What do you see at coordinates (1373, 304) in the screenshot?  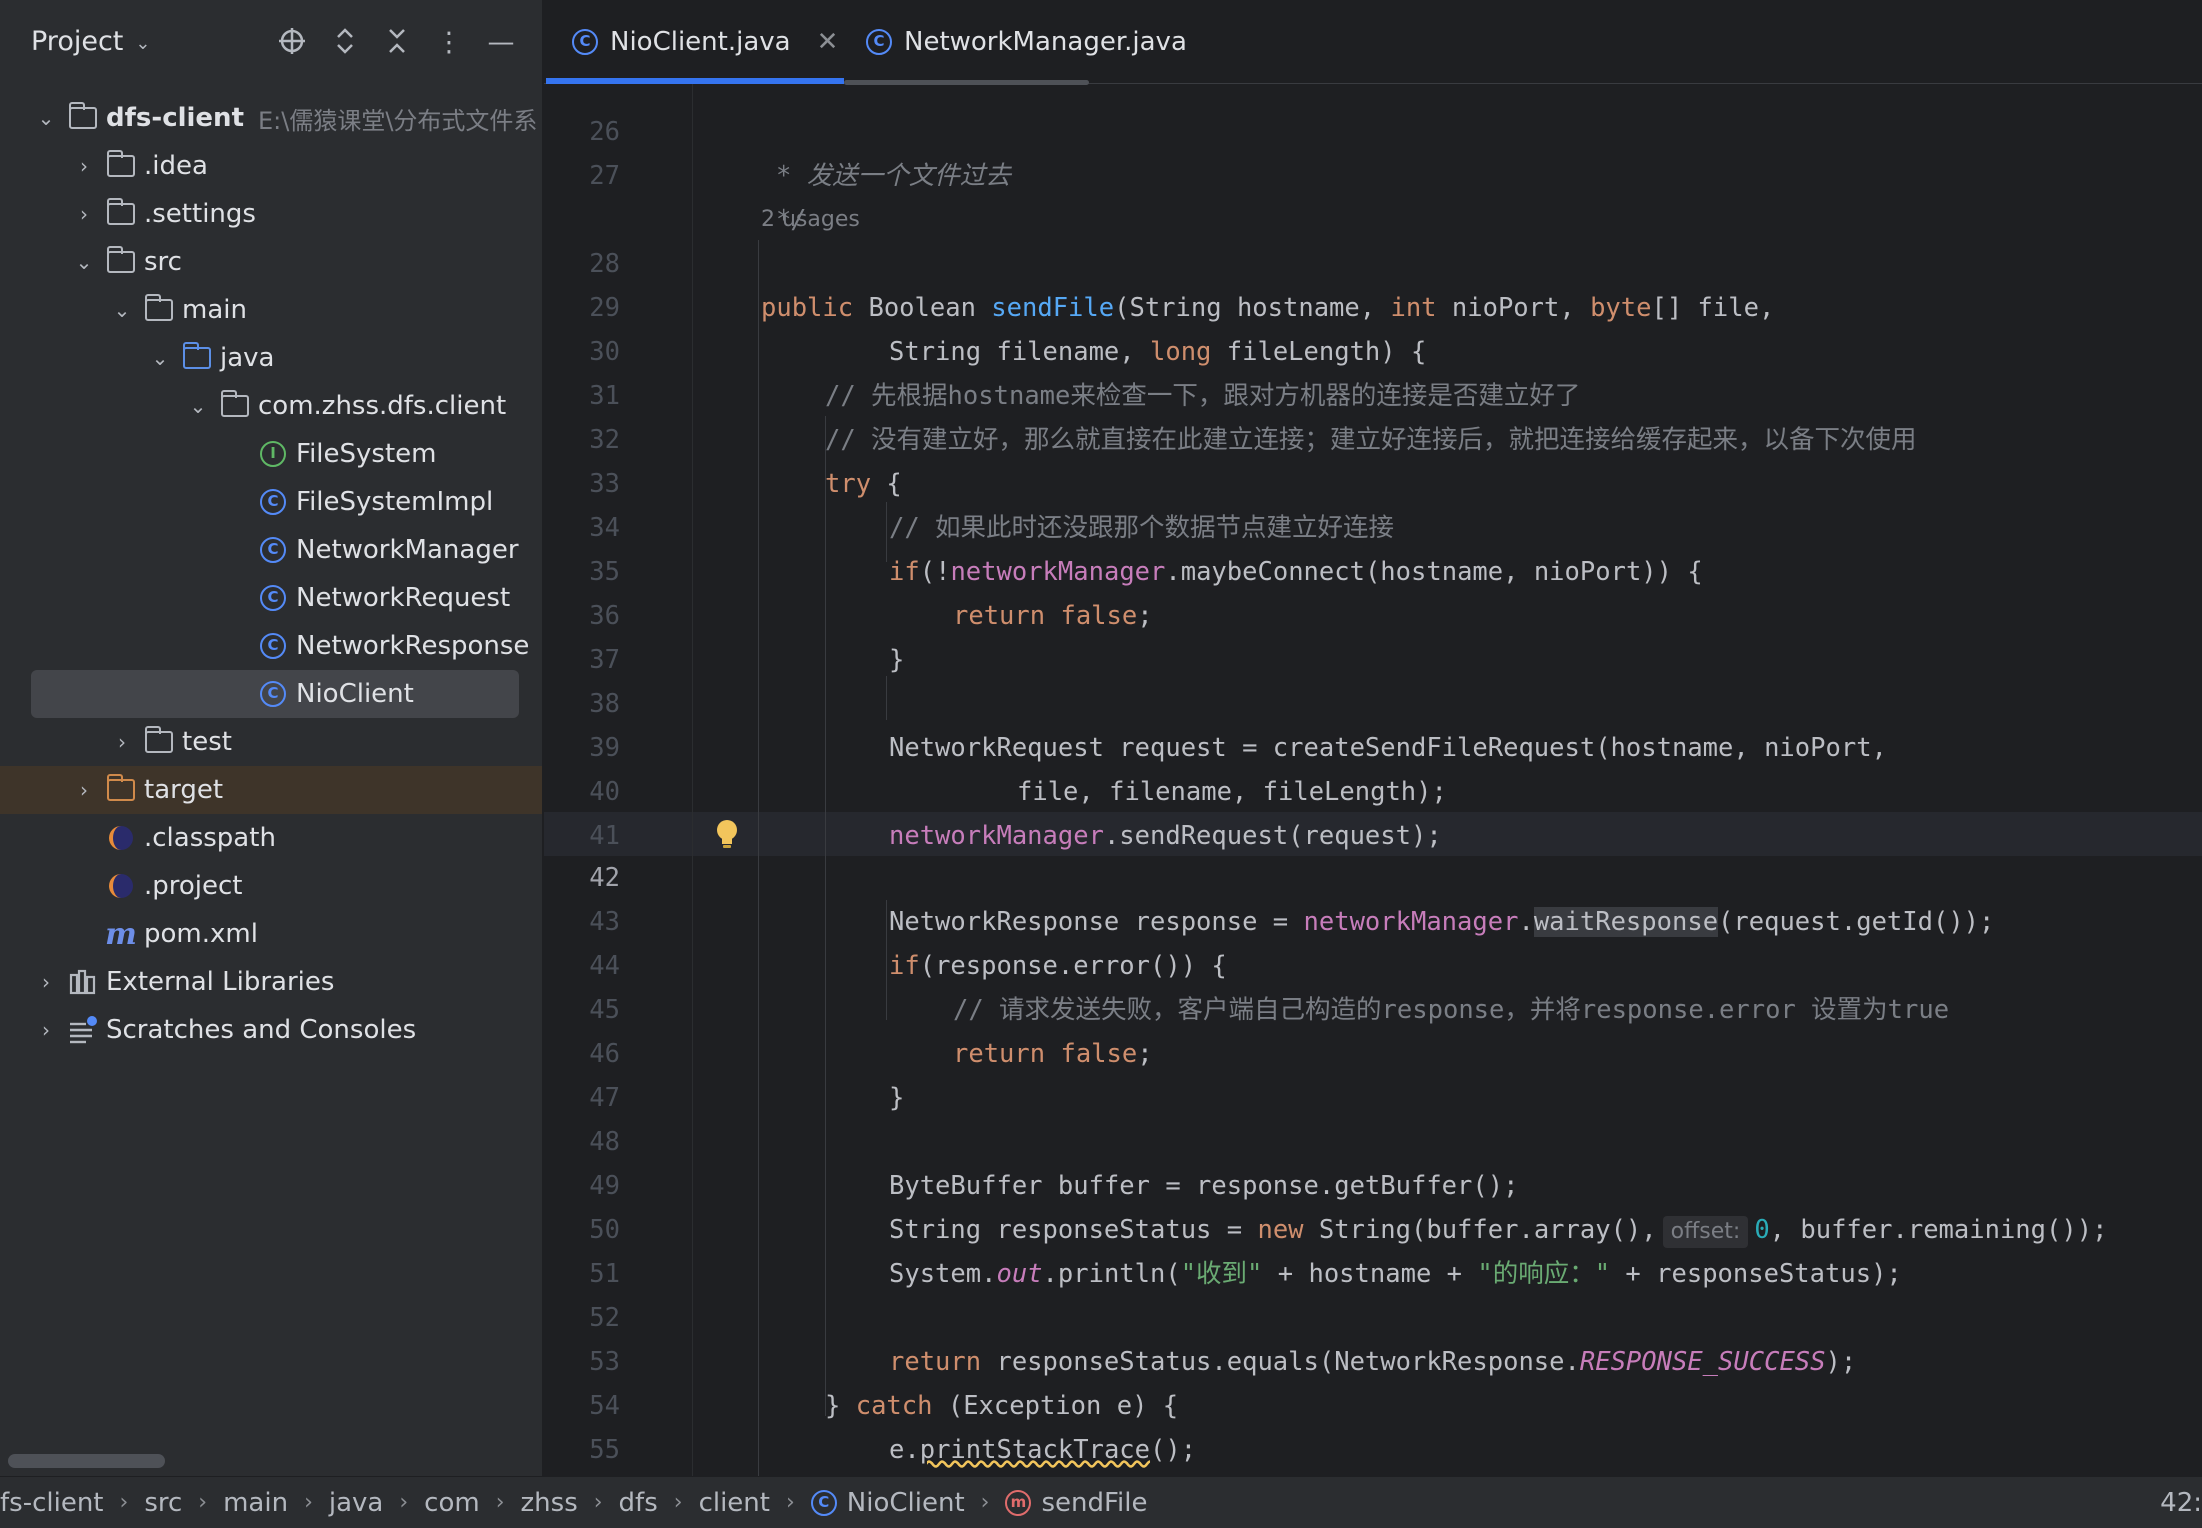 I see `code-line-29: 29 String filename, long fileLength) {` at bounding box center [1373, 304].